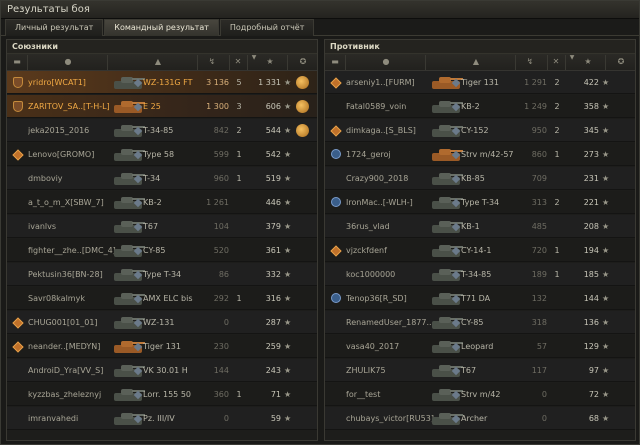 This screenshot has width=640, height=445. I want to click on allies-row: jeka2015_2016 T-34-85 842 2 544 ★, so click(162, 130).